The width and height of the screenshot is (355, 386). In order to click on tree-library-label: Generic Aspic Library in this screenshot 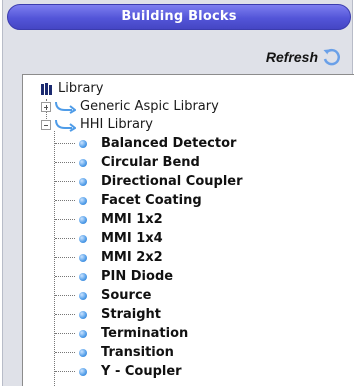, I will do `click(149, 106)`.